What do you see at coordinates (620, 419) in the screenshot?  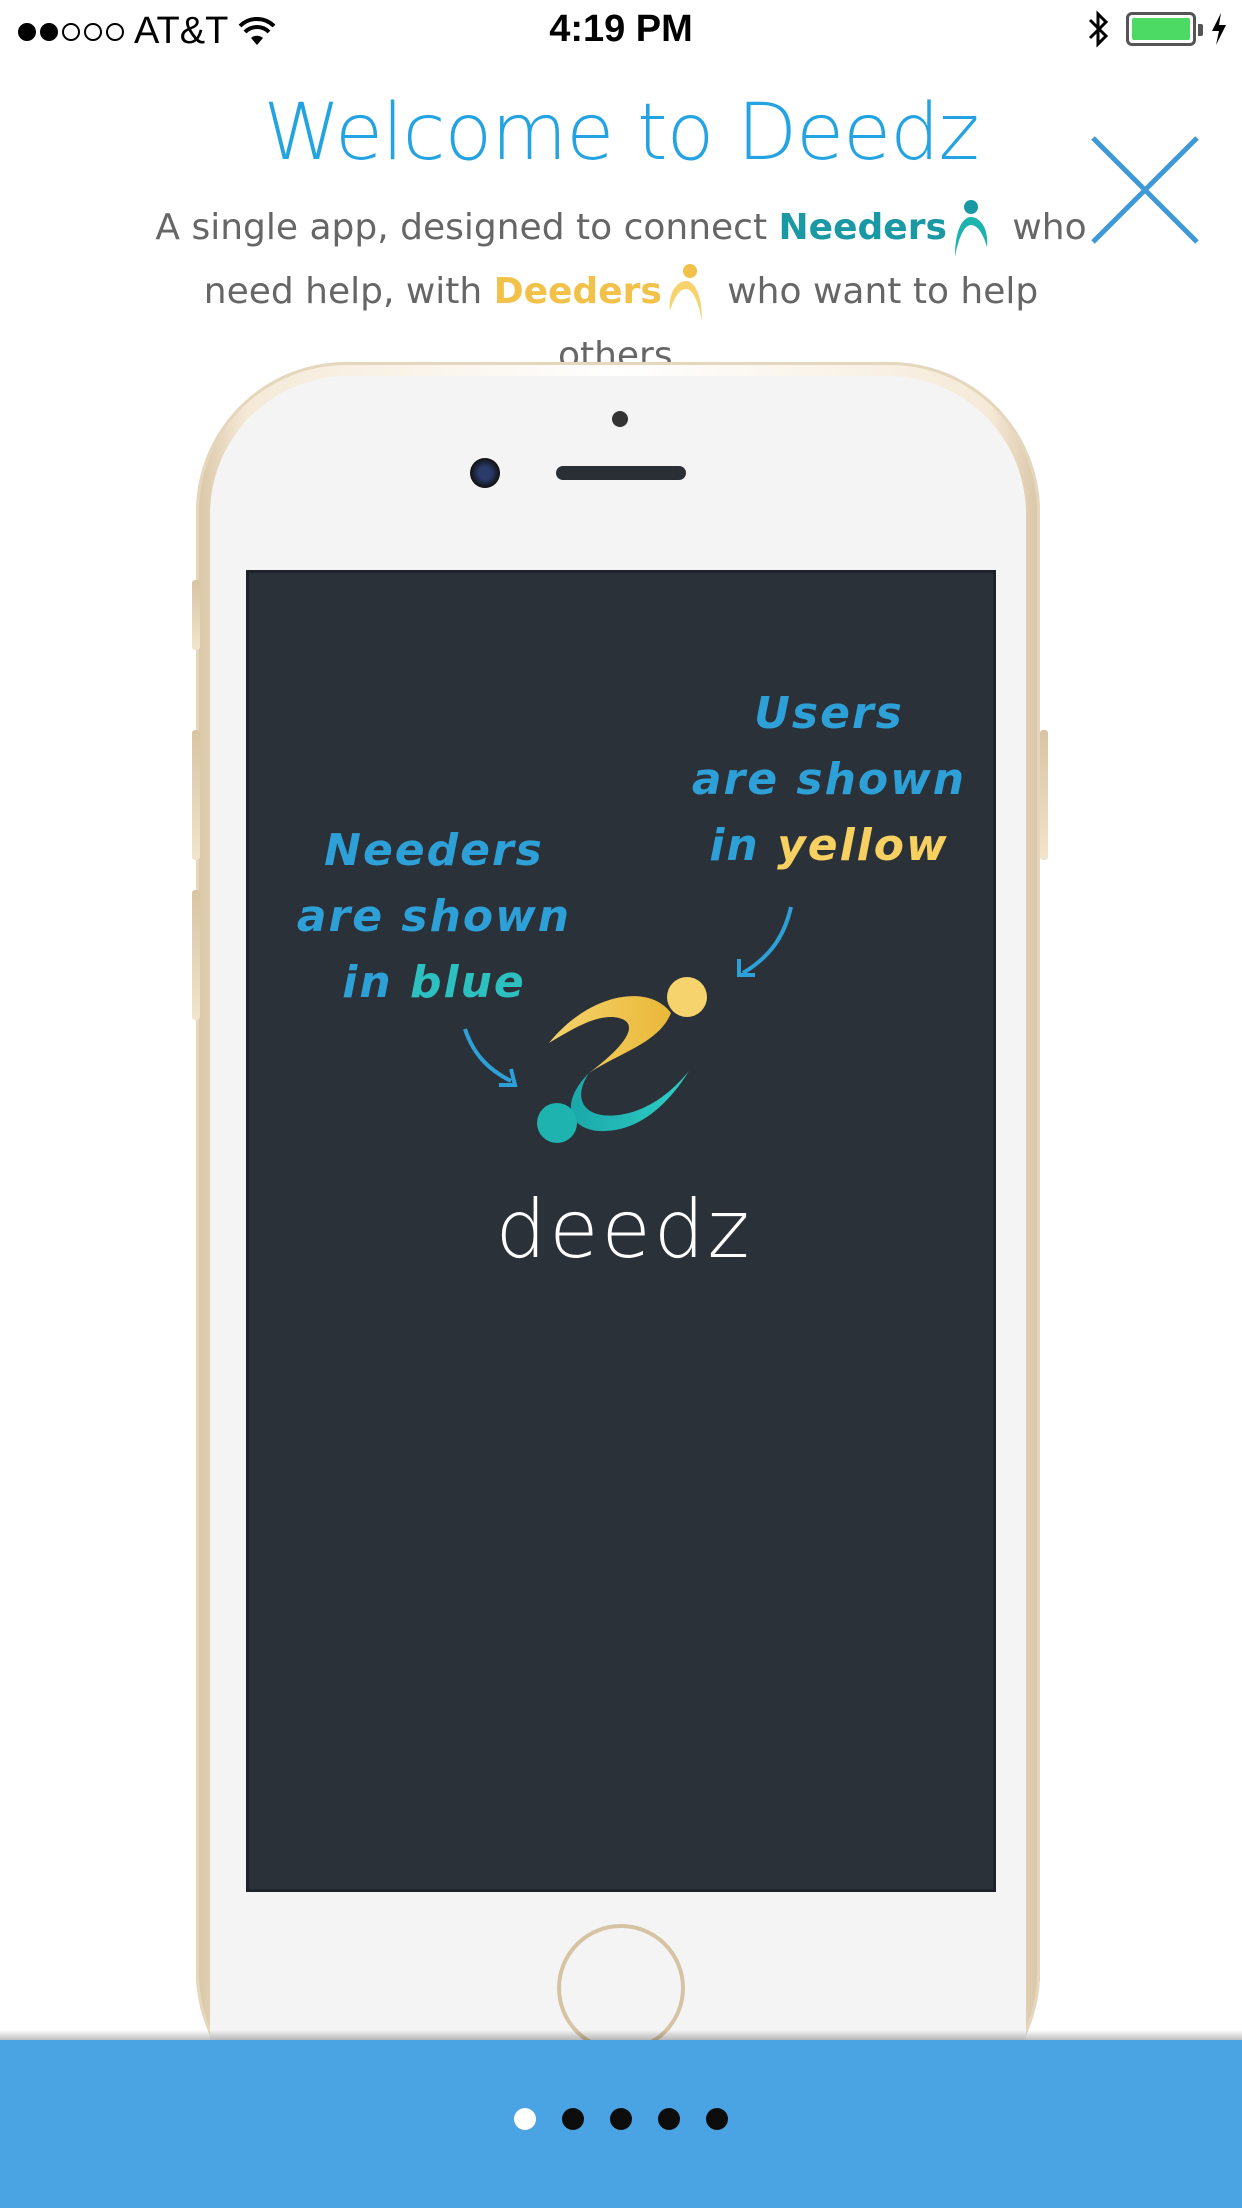 I see `phone-sensor` at bounding box center [620, 419].